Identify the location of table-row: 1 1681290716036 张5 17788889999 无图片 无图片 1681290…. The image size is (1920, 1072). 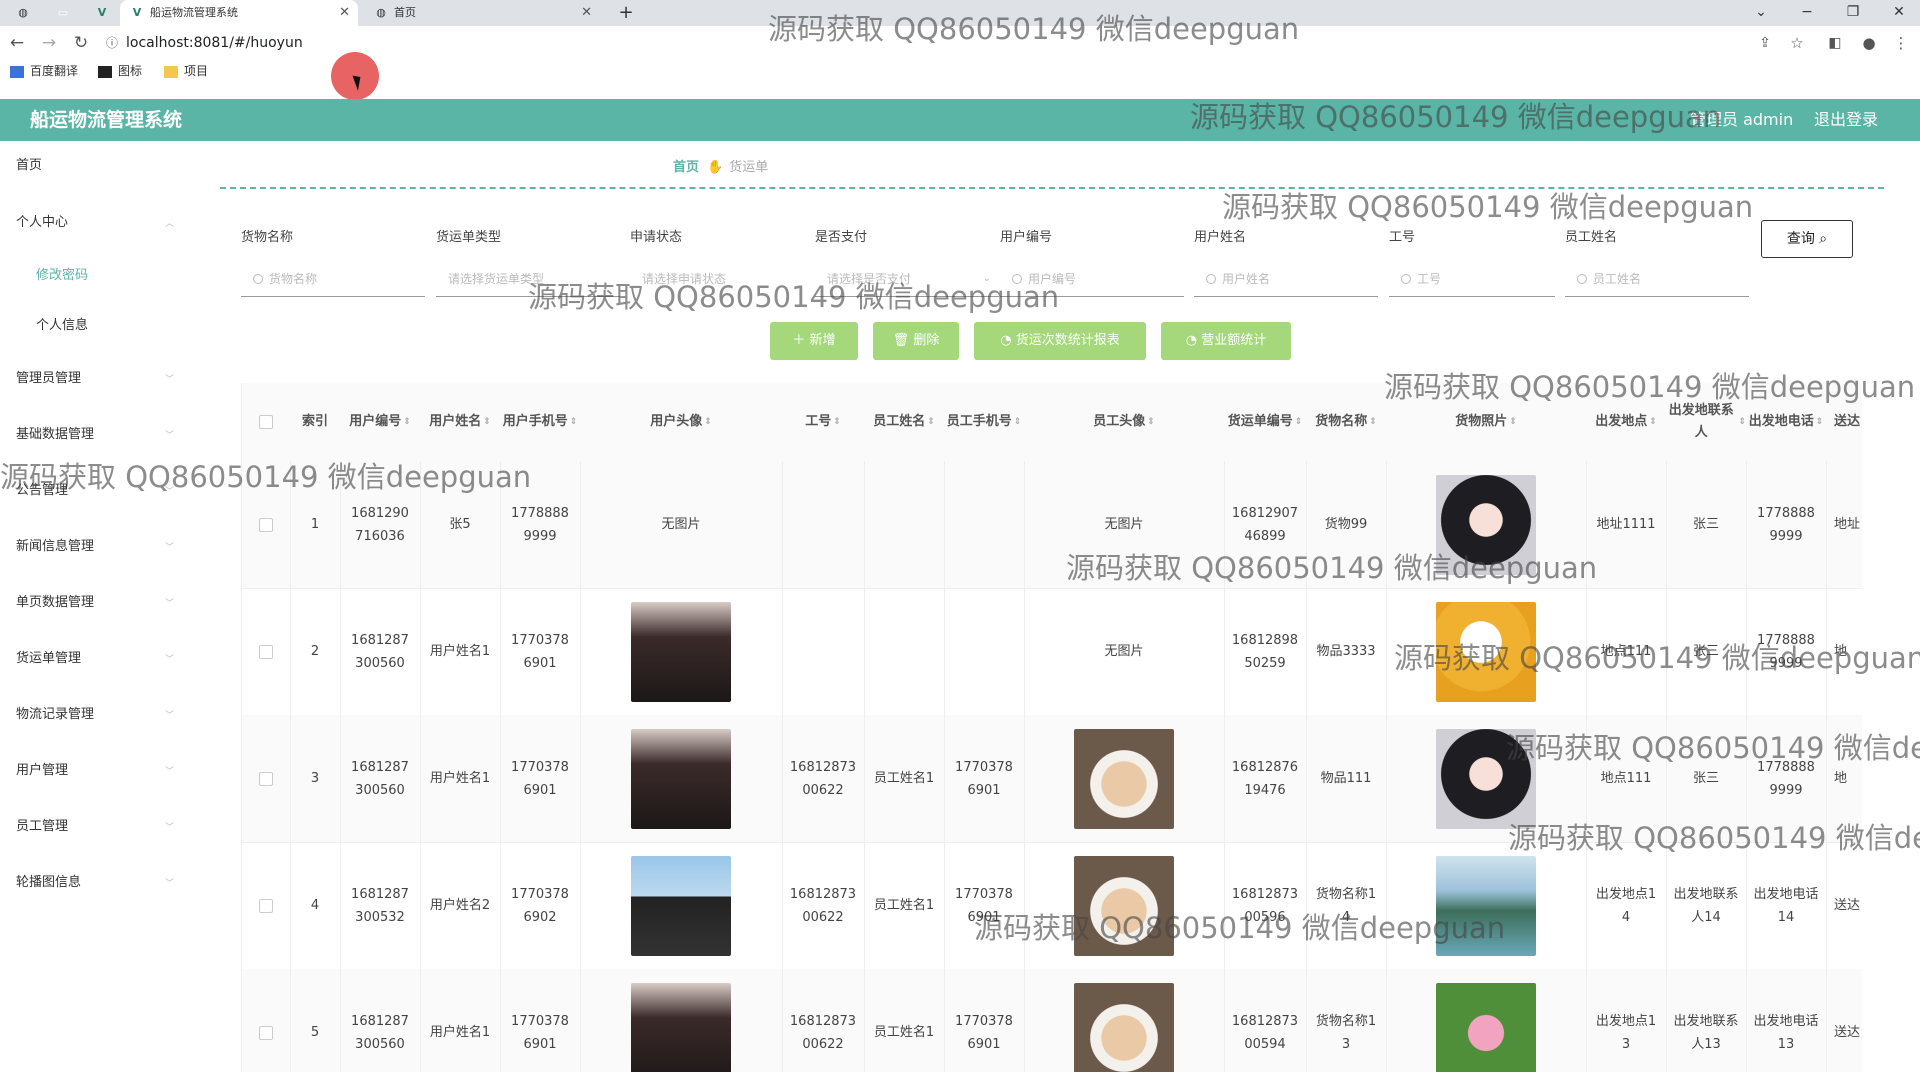
(1052, 525).